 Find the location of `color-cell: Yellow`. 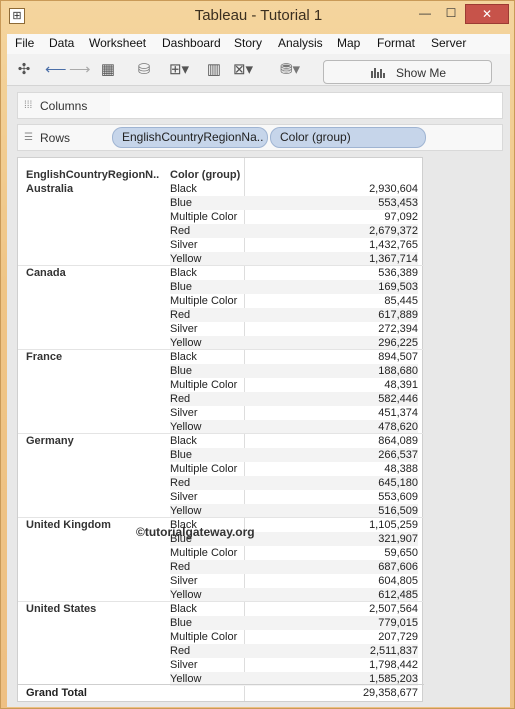

color-cell: Yellow is located at coordinates (186, 511).